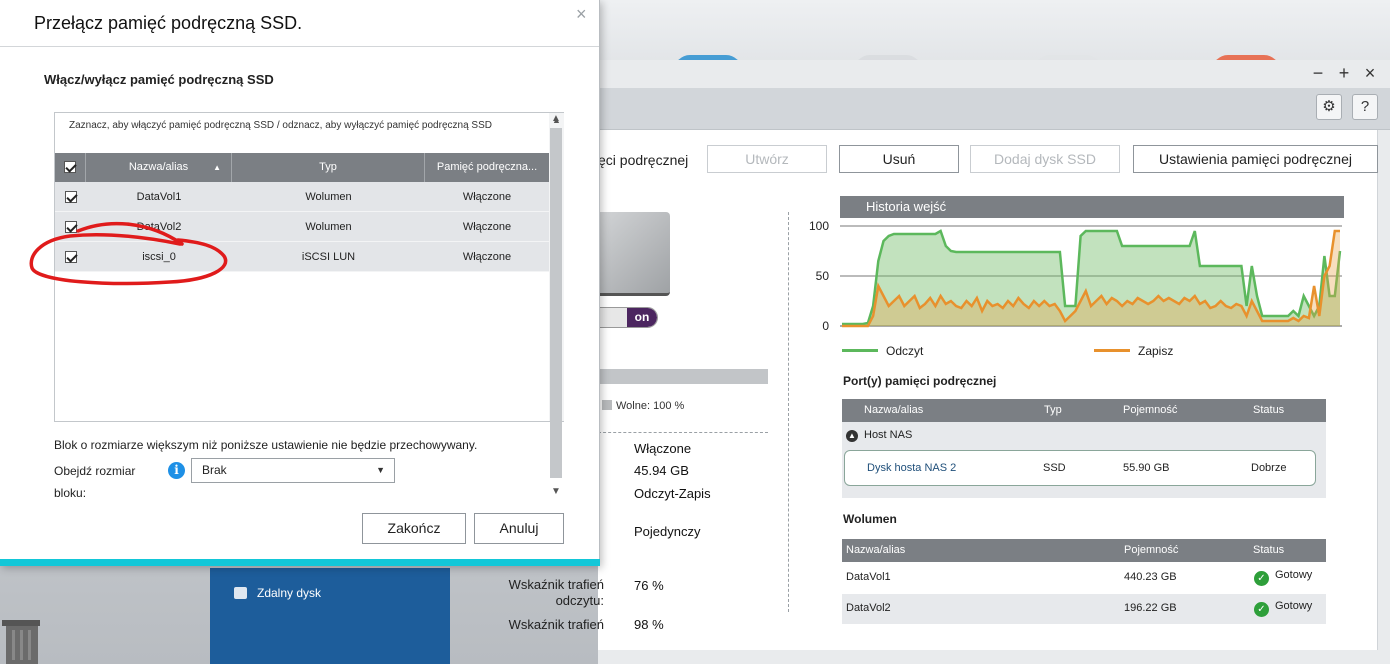  I want to click on y-tick-label: 0, so click(825, 326).